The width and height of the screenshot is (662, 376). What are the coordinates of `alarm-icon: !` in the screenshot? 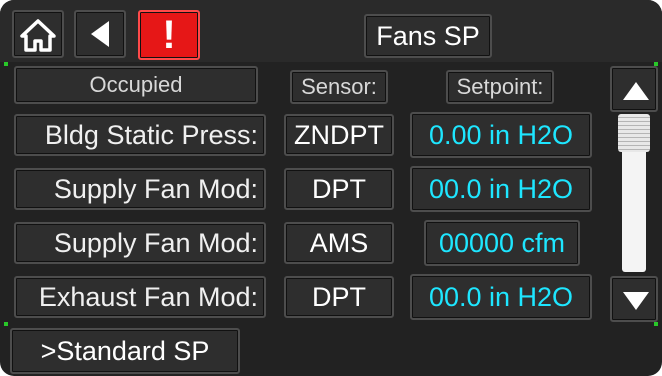 It's located at (169, 35).